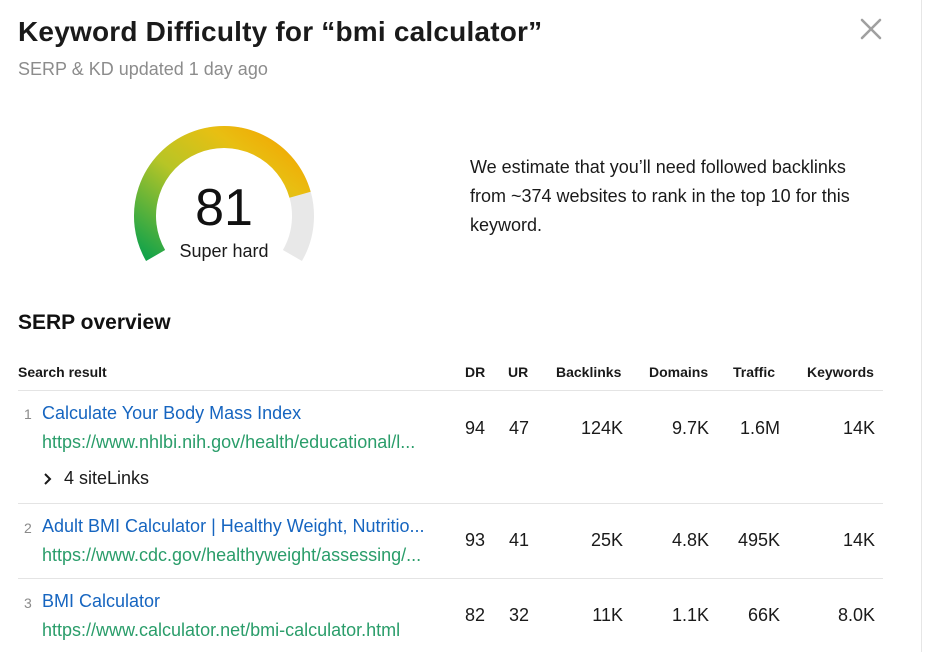 This screenshot has width=925, height=652. What do you see at coordinates (856, 615) in the screenshot?
I see `keywords-value: 8.0K` at bounding box center [856, 615].